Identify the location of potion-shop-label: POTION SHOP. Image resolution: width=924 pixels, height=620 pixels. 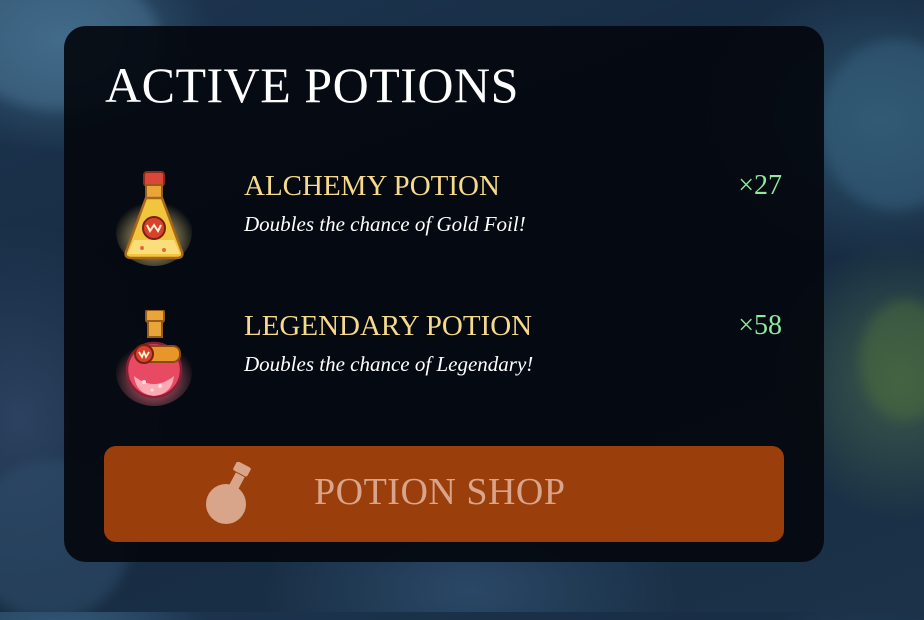
(440, 492).